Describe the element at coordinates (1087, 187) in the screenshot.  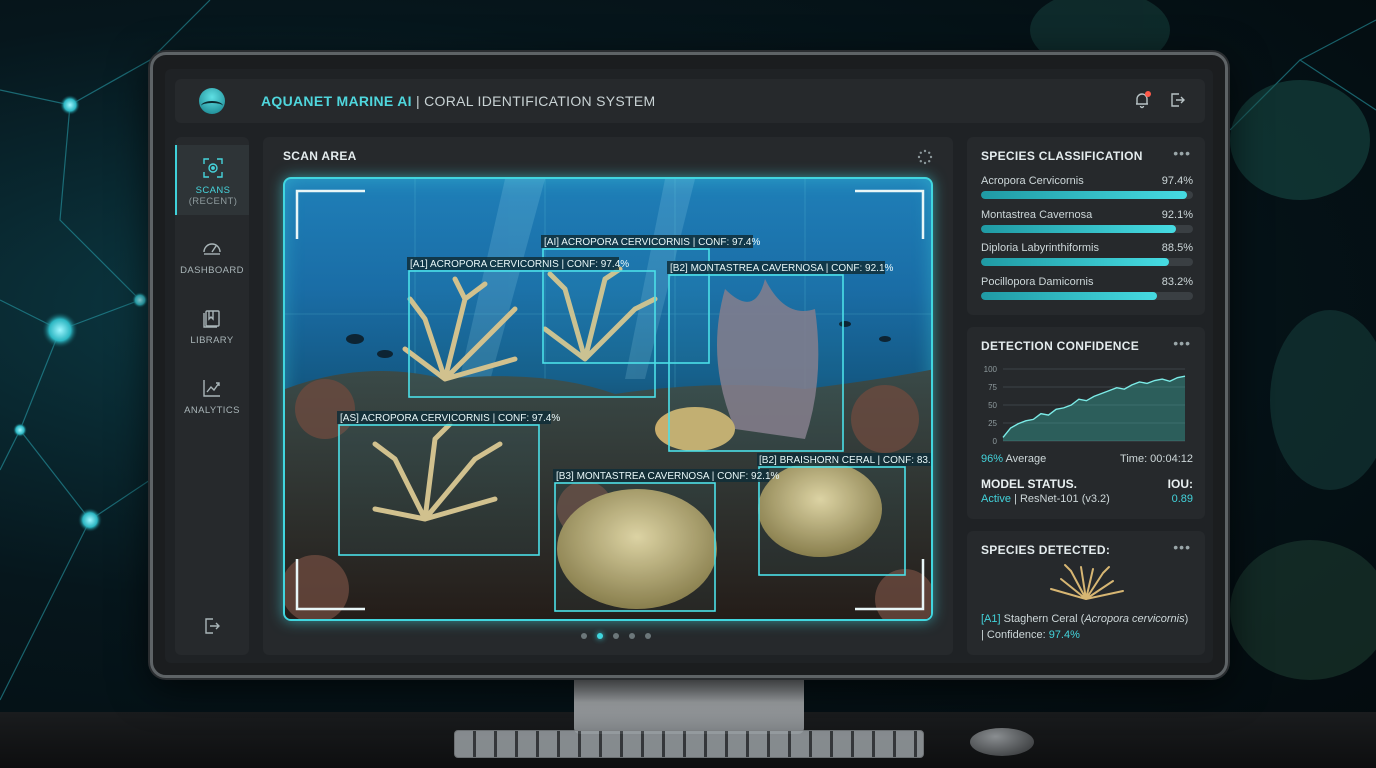
I see `species-row: Acropora Cervicornis 97.4%` at that location.